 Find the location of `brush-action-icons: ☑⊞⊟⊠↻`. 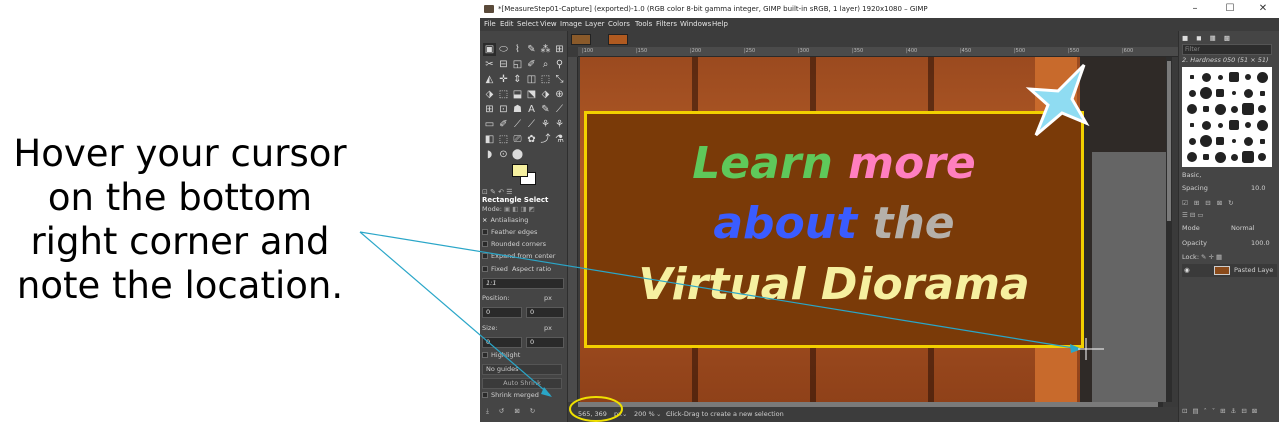

brush-action-icons: ☑⊞⊟⊠↻ is located at coordinates (1211, 203).